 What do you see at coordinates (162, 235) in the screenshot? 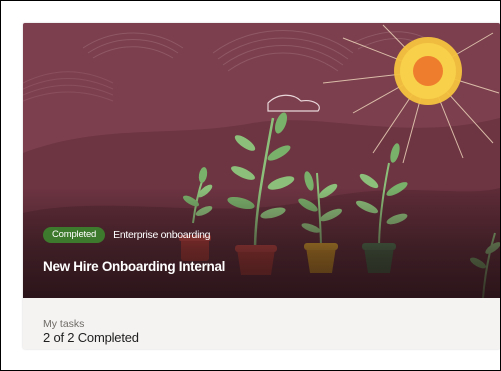
I see `category-label: Enterprise onboarding` at bounding box center [162, 235].